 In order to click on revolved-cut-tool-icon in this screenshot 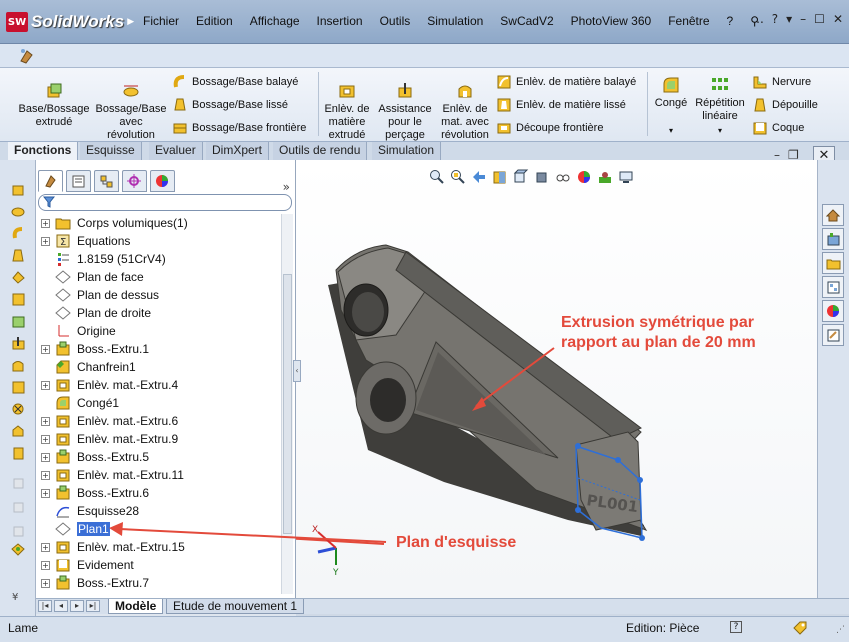, I will do `click(18, 365)`.